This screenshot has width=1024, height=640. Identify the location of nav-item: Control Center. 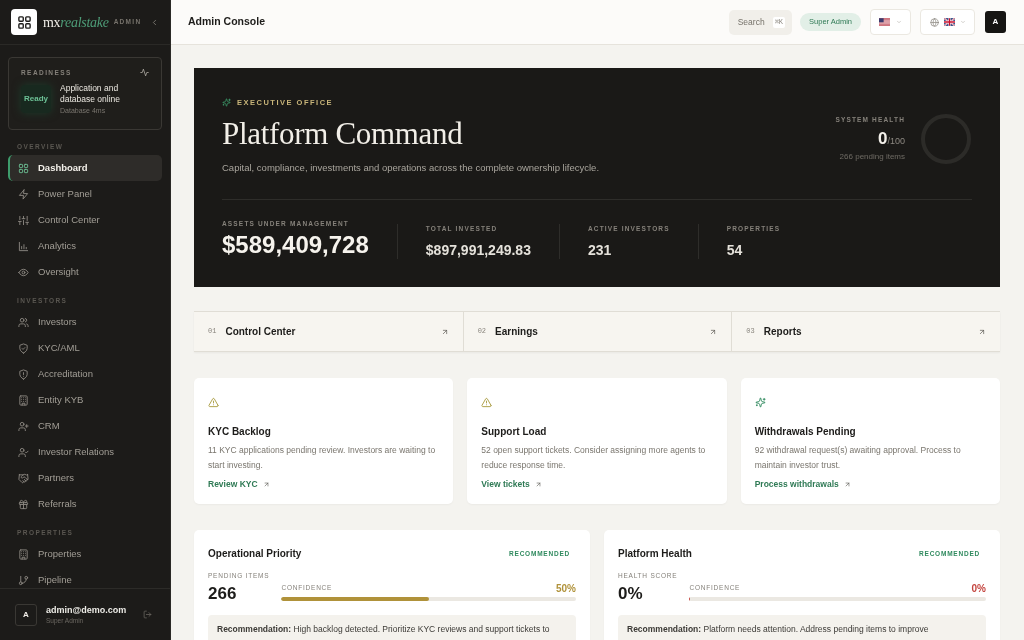
(85, 220).